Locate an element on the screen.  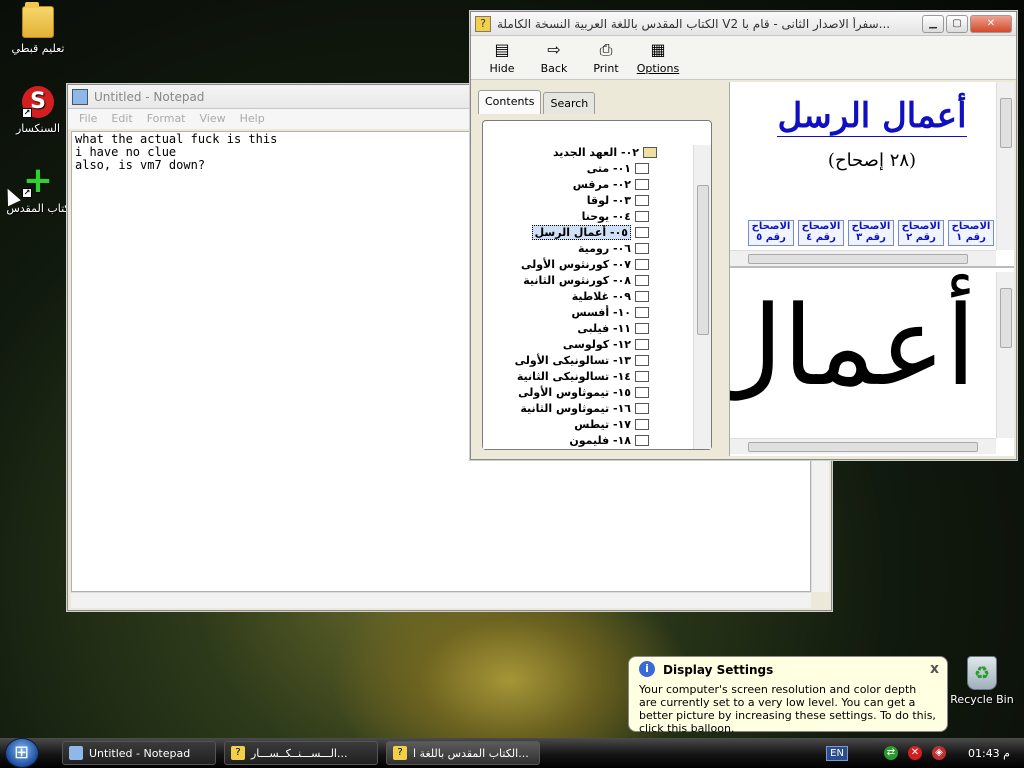
tree-item: ٠٢- مرقس is located at coordinates (588, 185).